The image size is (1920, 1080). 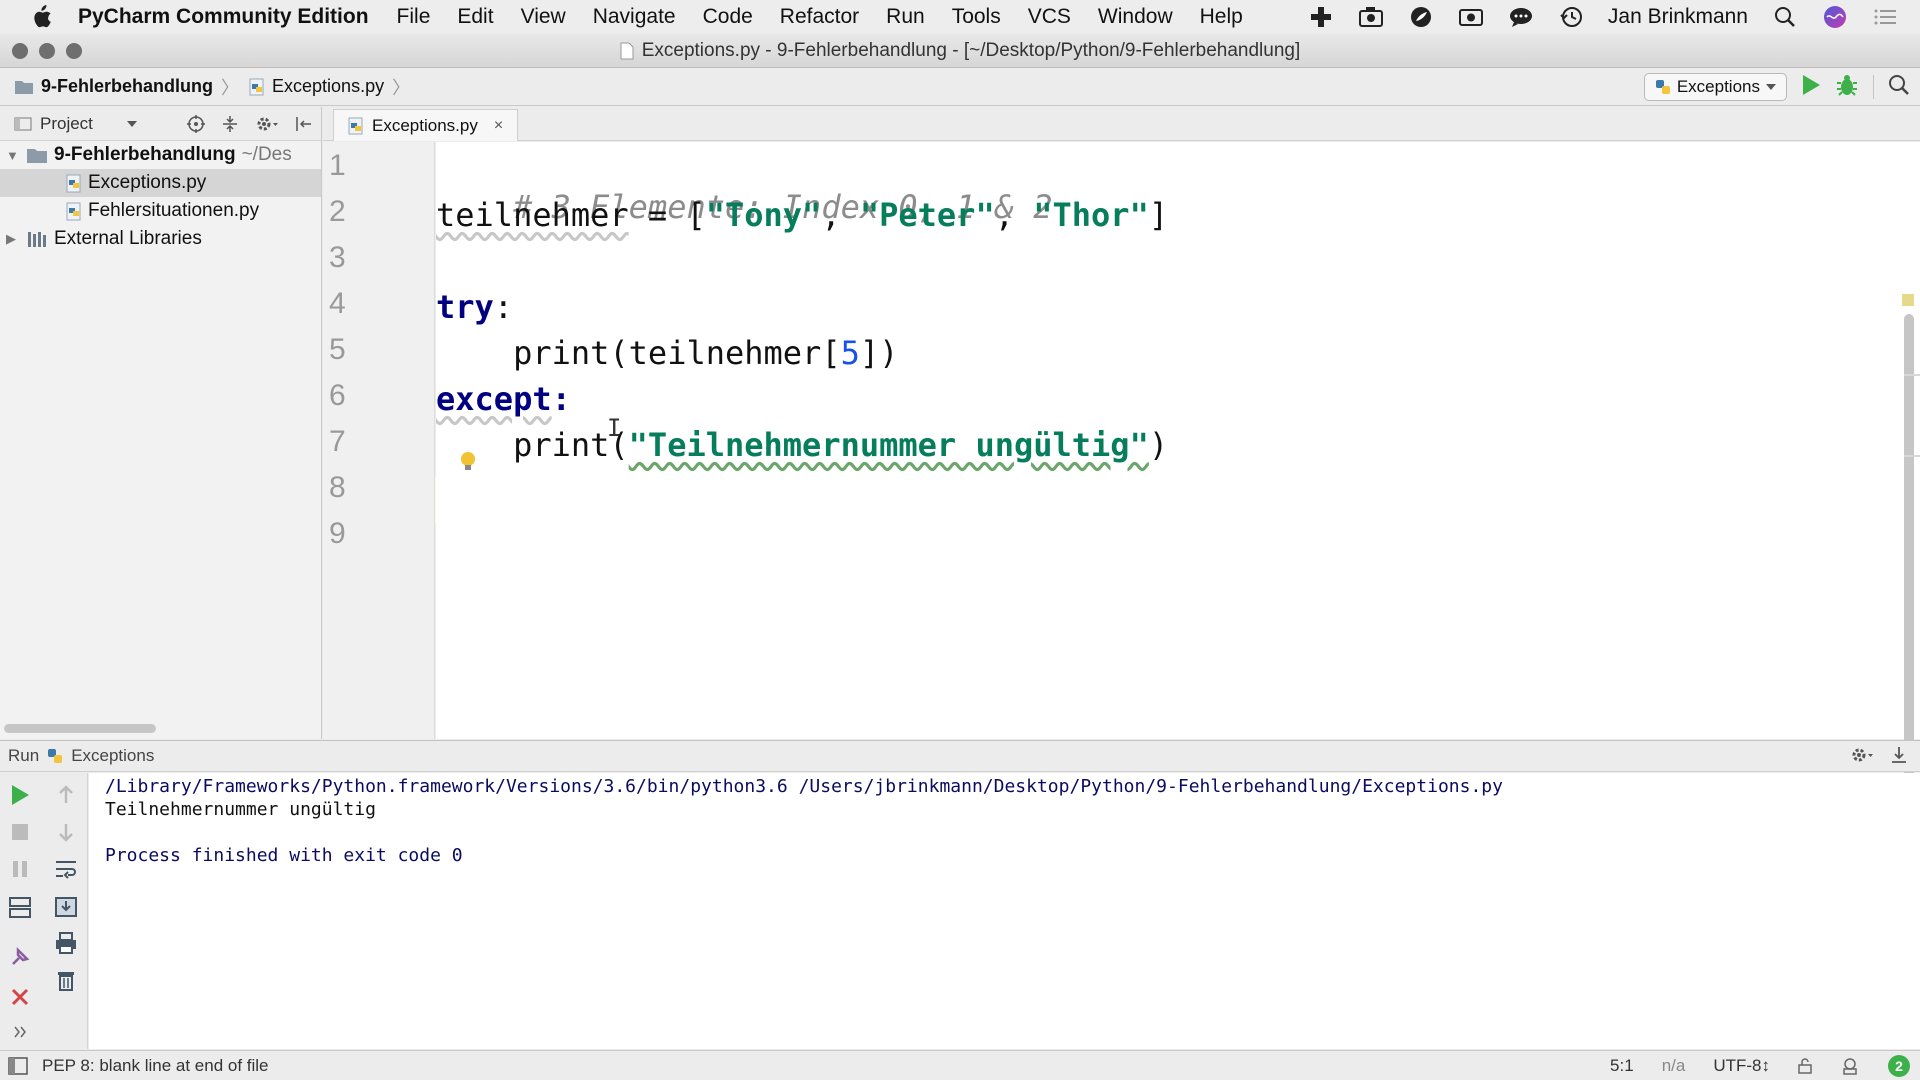 I want to click on zoom-window-button, so click(x=74, y=51).